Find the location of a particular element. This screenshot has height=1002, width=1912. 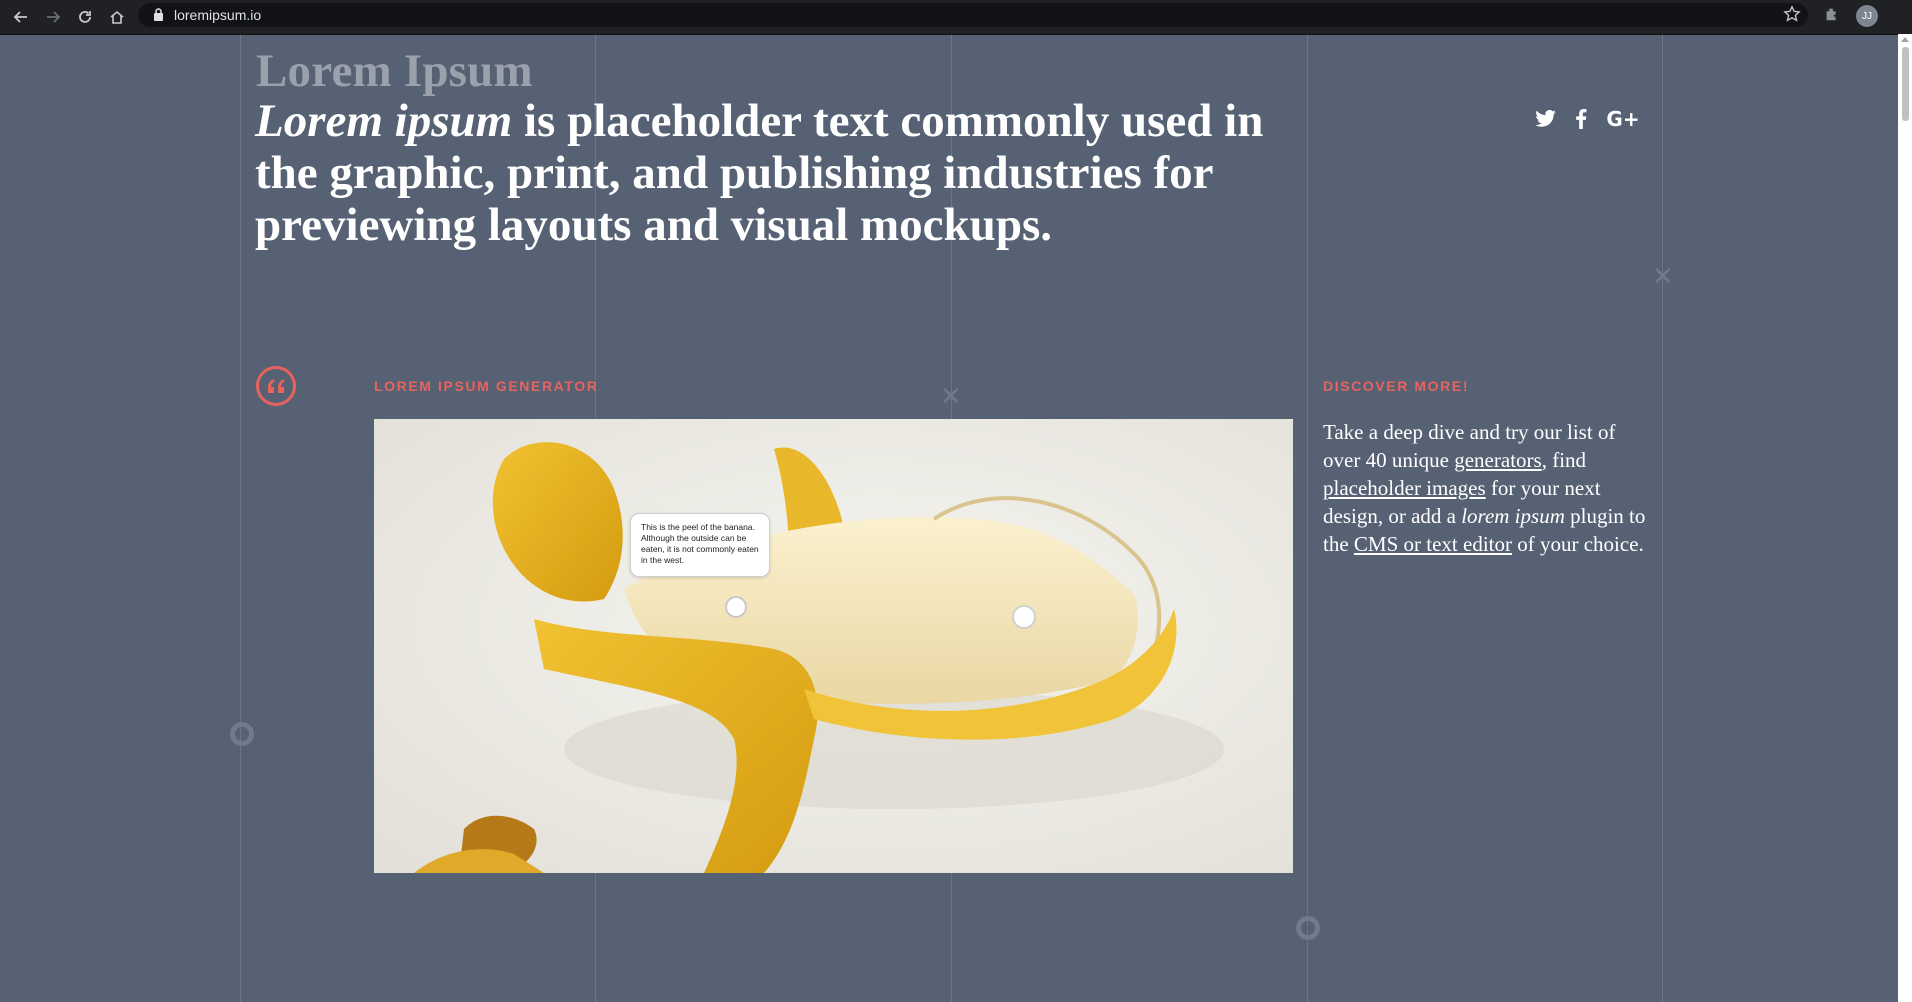

address-bar is located at coordinates (973, 15).